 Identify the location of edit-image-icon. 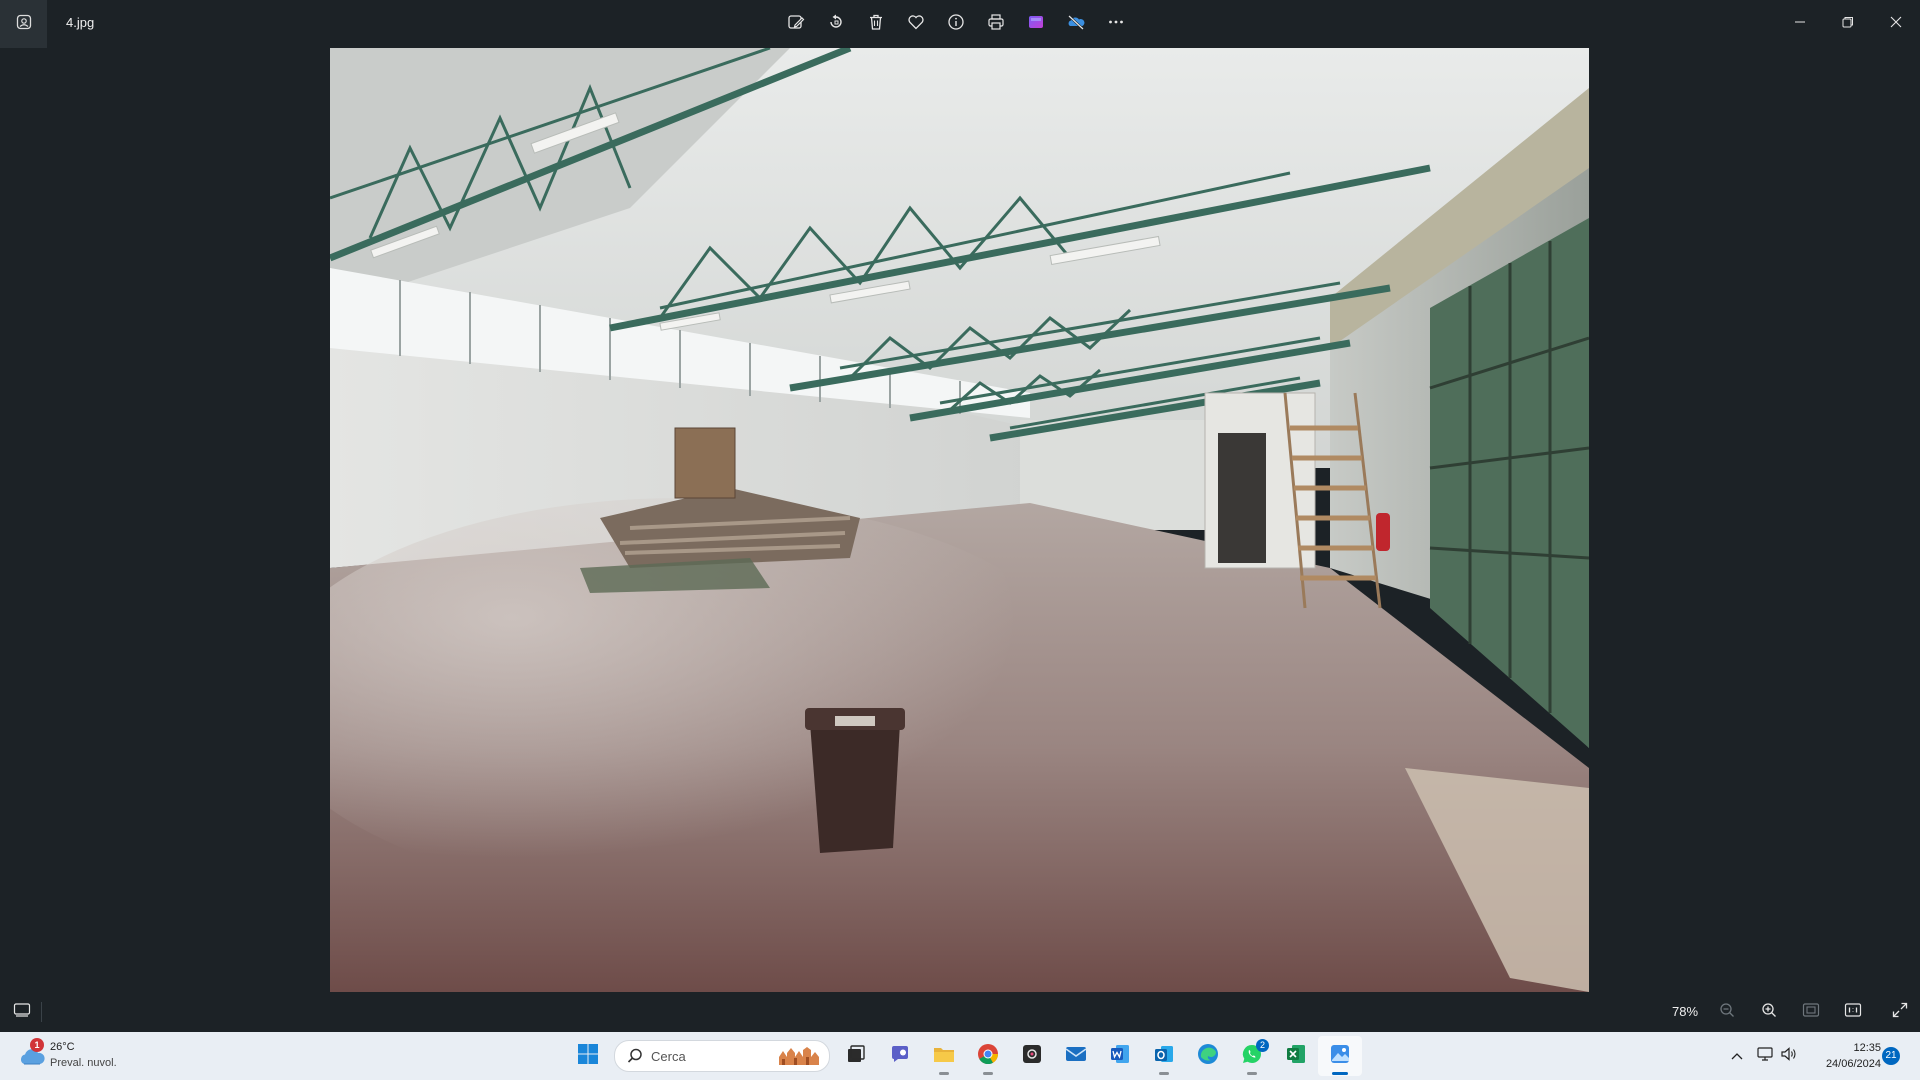
(796, 24).